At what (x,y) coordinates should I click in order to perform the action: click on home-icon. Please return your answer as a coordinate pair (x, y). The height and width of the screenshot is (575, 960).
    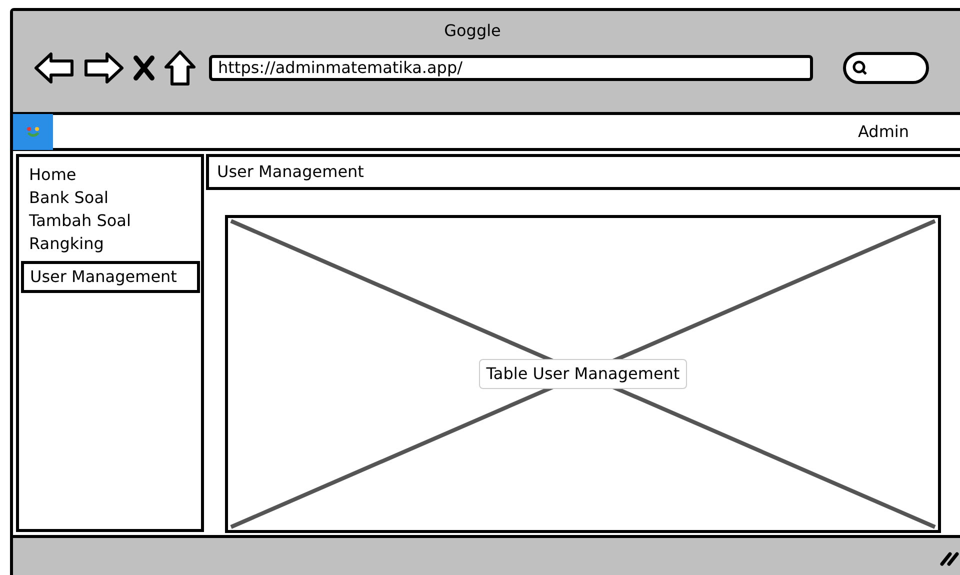
    Looking at the image, I should click on (180, 68).